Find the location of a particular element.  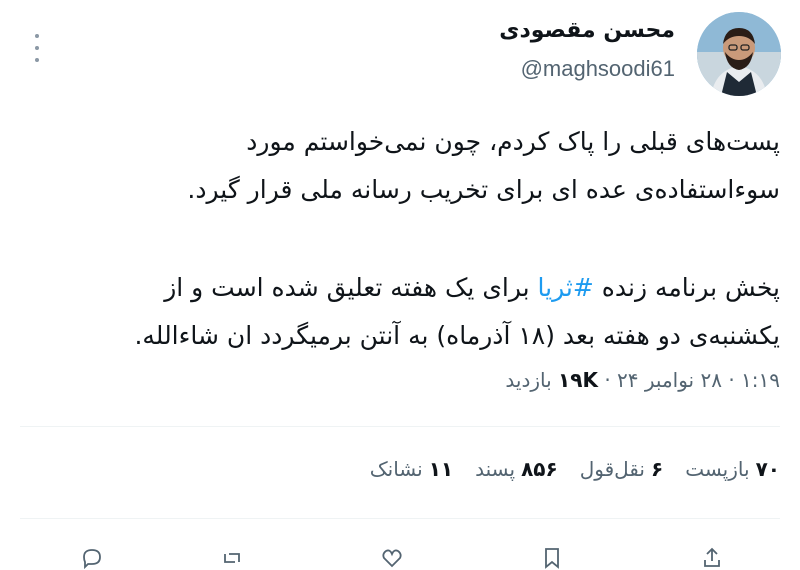

tweet-date: ۲۸ نوامبر ۲۴ is located at coordinates (669, 380).